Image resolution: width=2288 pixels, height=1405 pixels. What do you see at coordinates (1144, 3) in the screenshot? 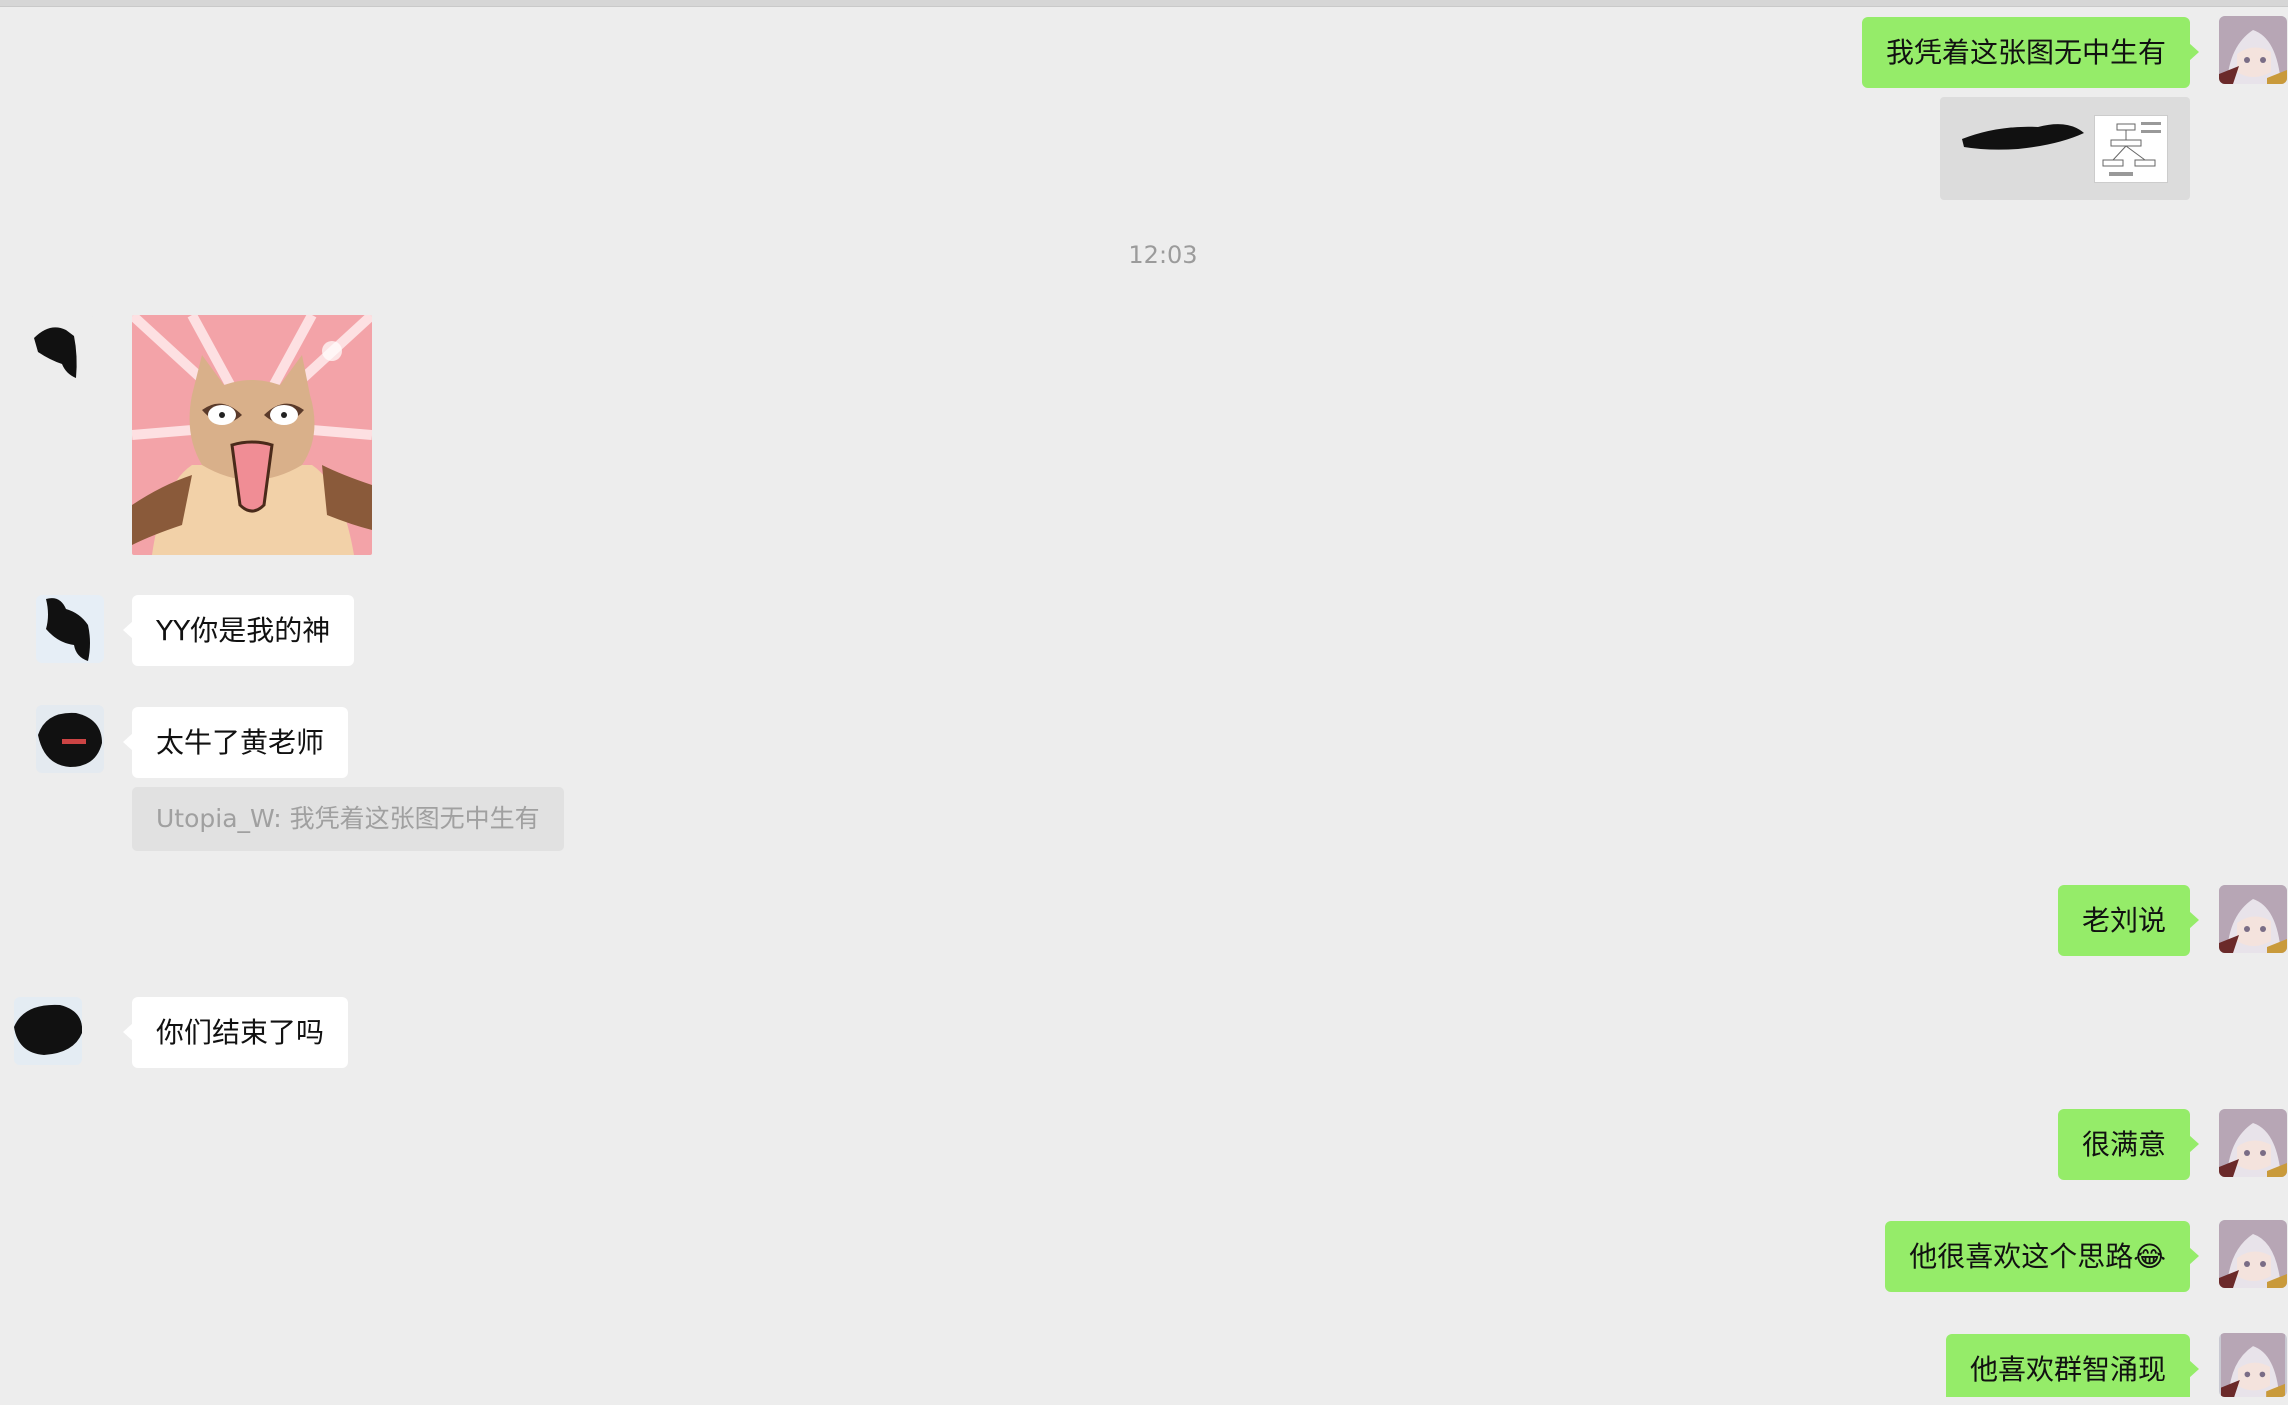
I see `window-top-border` at bounding box center [1144, 3].